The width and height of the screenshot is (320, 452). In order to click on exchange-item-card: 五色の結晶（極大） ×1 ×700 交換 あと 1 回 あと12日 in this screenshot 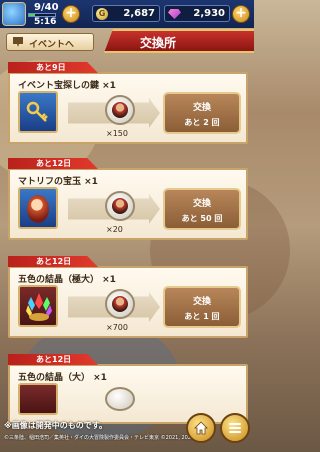, I will do `click(128, 297)`.